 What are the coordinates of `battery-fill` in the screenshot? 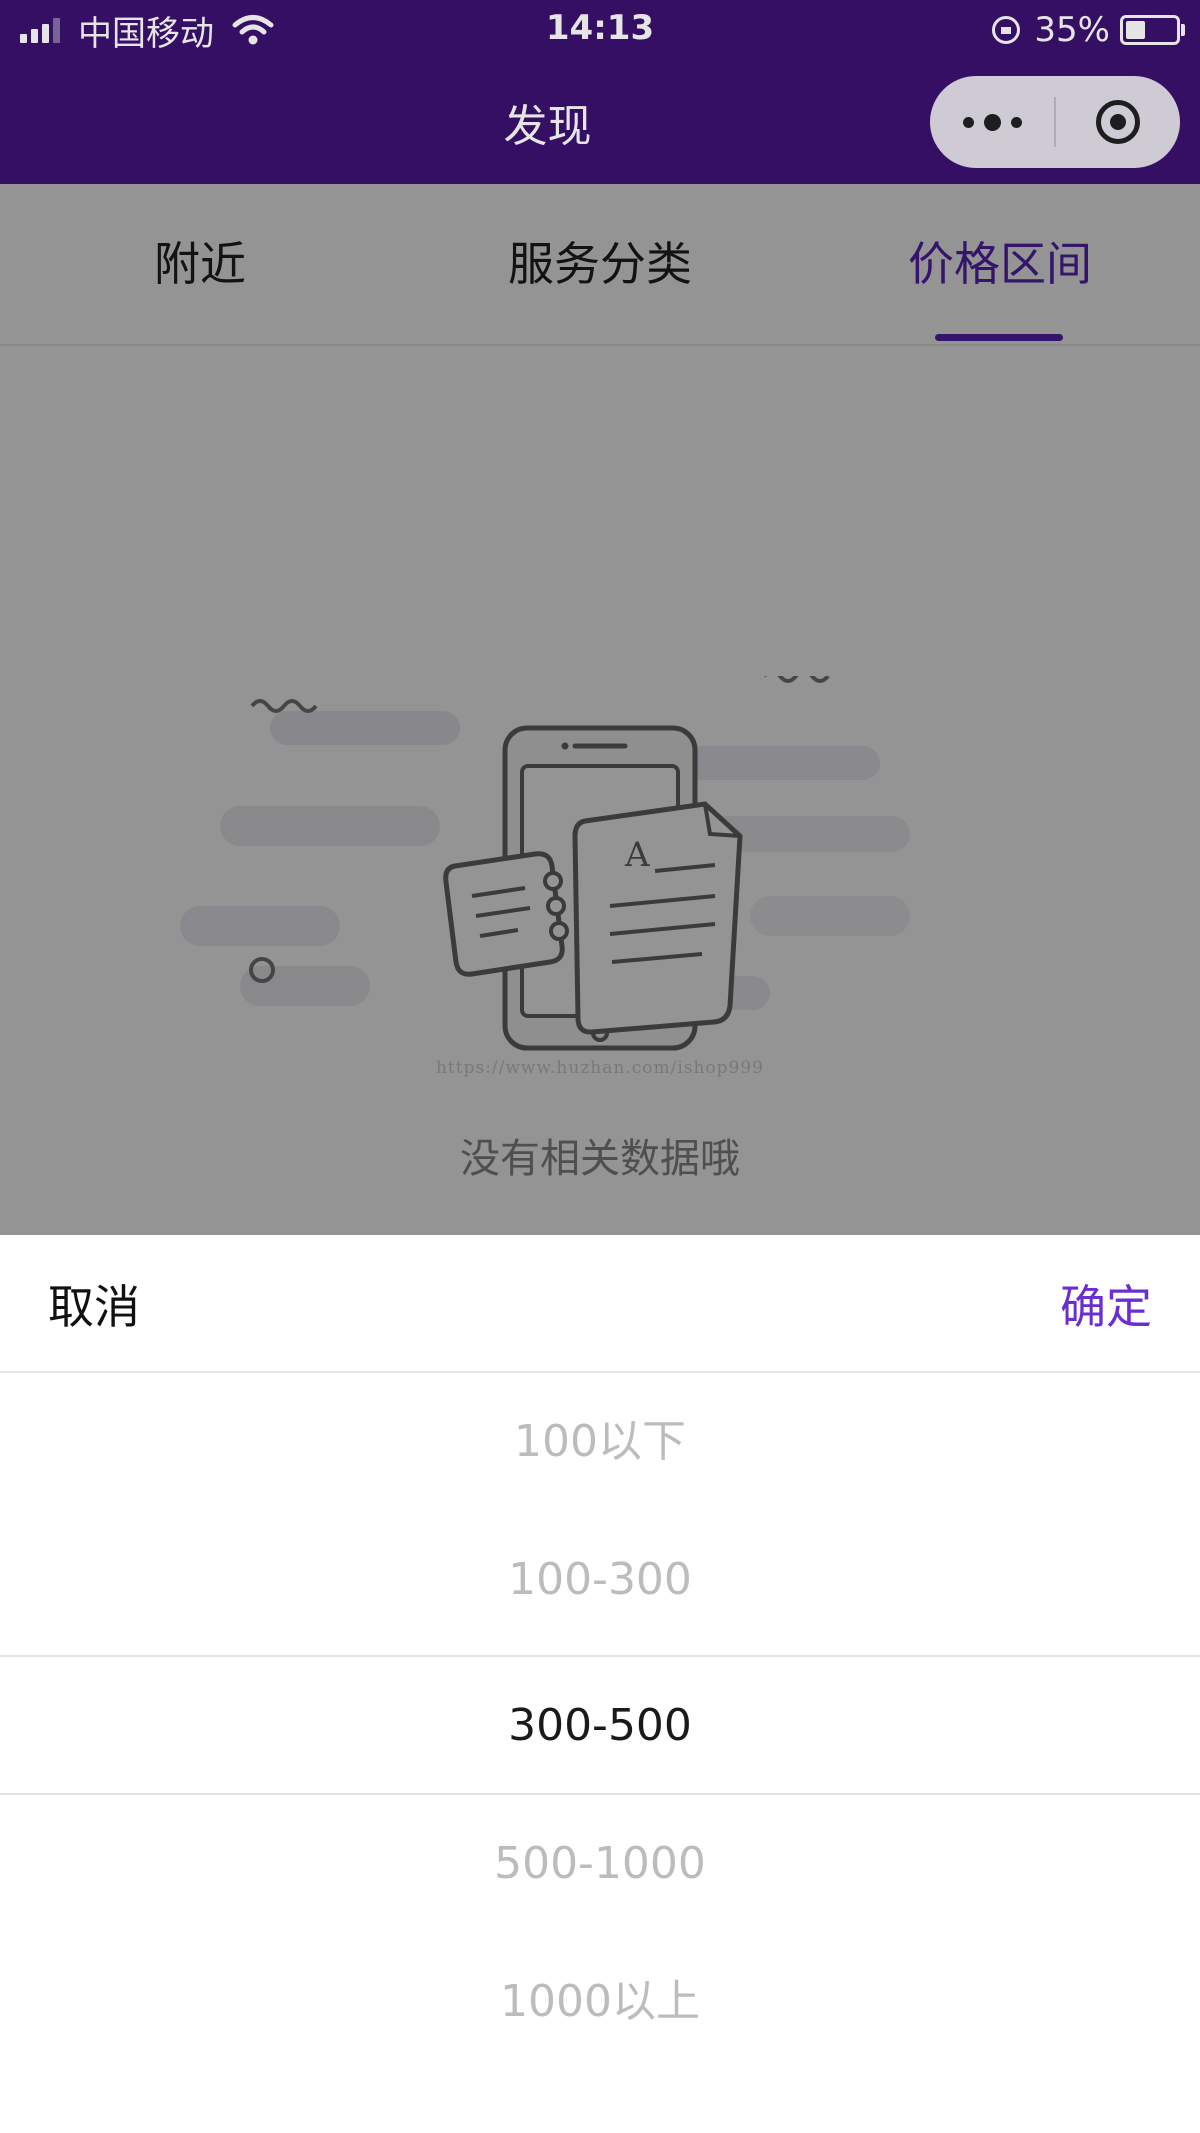 It's located at (1135, 30).